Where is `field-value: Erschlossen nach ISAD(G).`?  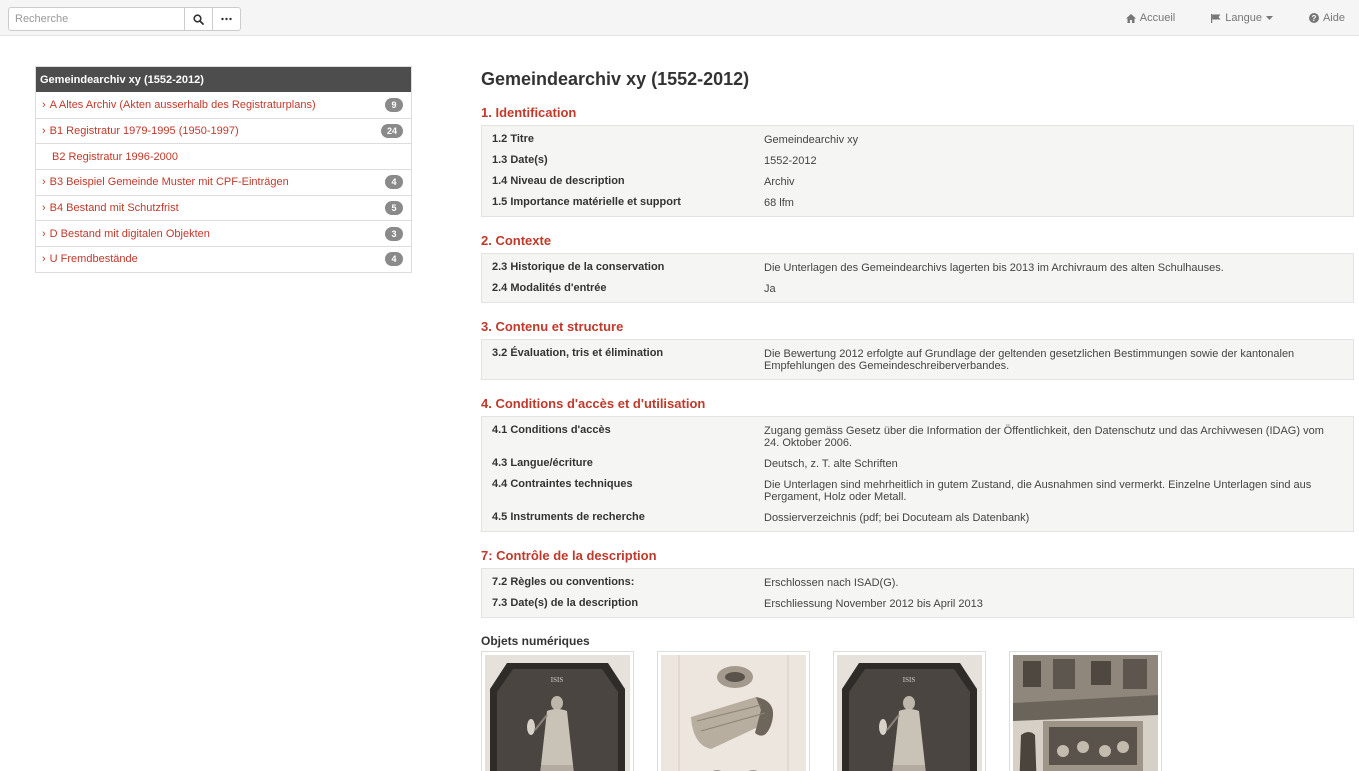 field-value: Erschlossen nach ISAD(G). is located at coordinates (831, 583).